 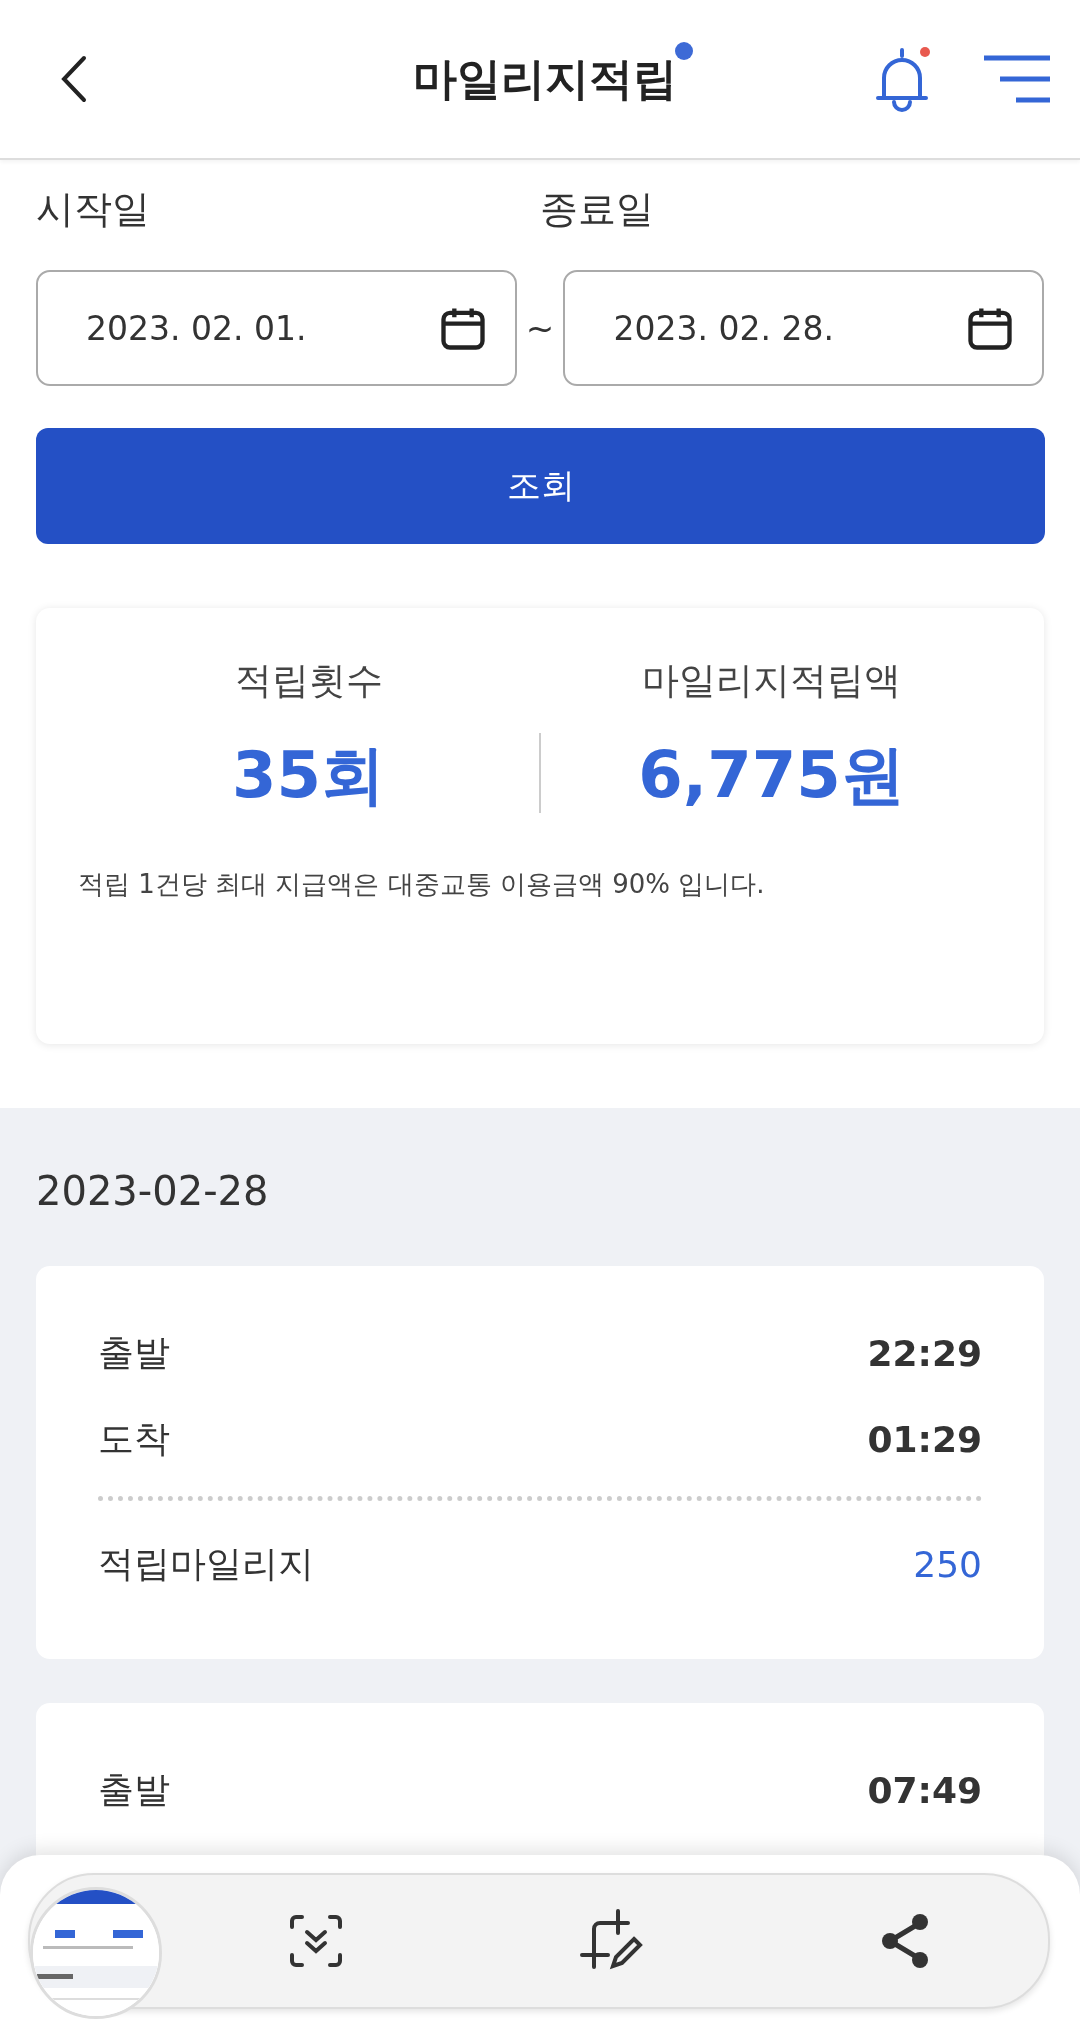 I want to click on back-icon, so click(x=74, y=79).